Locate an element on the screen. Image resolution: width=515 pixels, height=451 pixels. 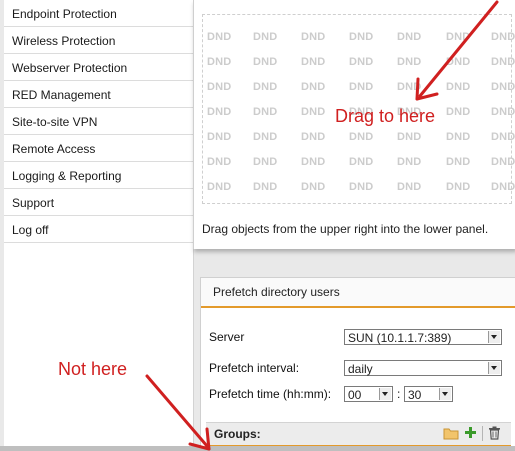
not-here-annotation: Not here is located at coordinates (93, 369).